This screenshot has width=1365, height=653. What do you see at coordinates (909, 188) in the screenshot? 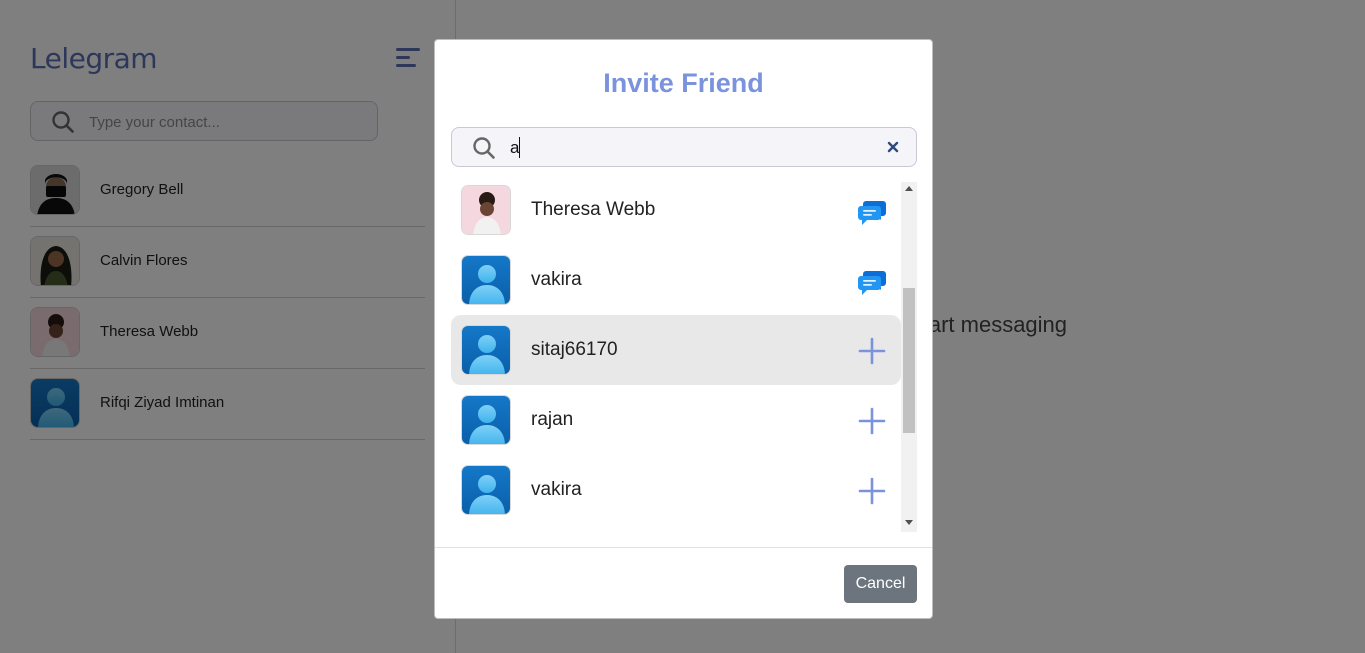
I see `scroll-up-arrow` at bounding box center [909, 188].